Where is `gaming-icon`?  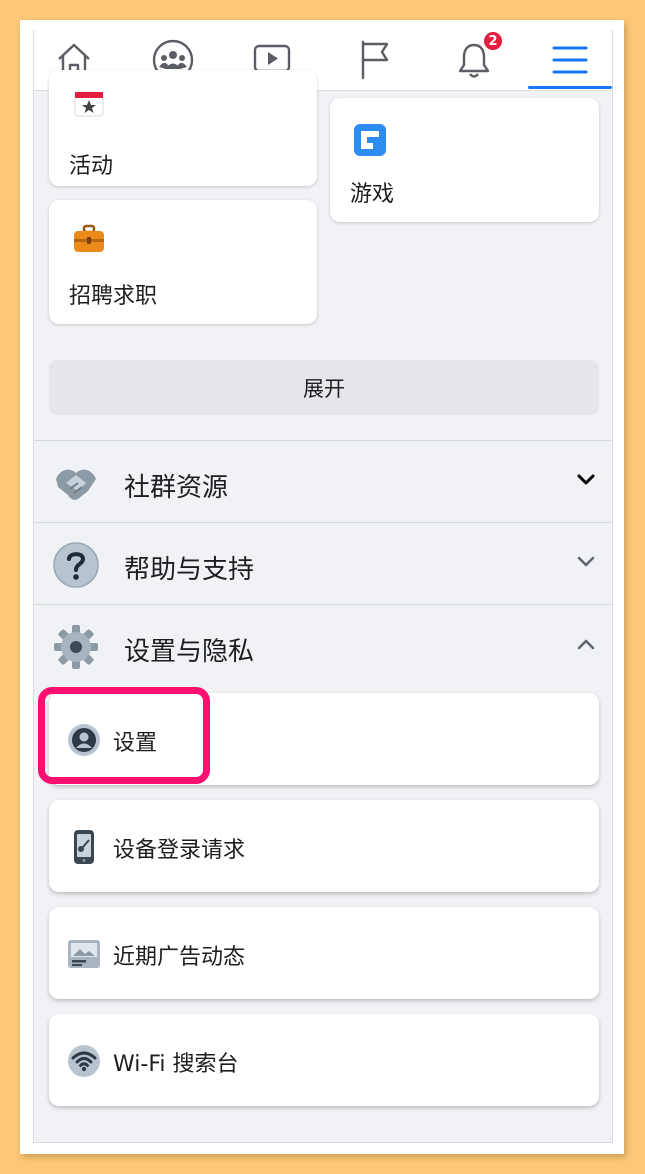 gaming-icon is located at coordinates (370, 140).